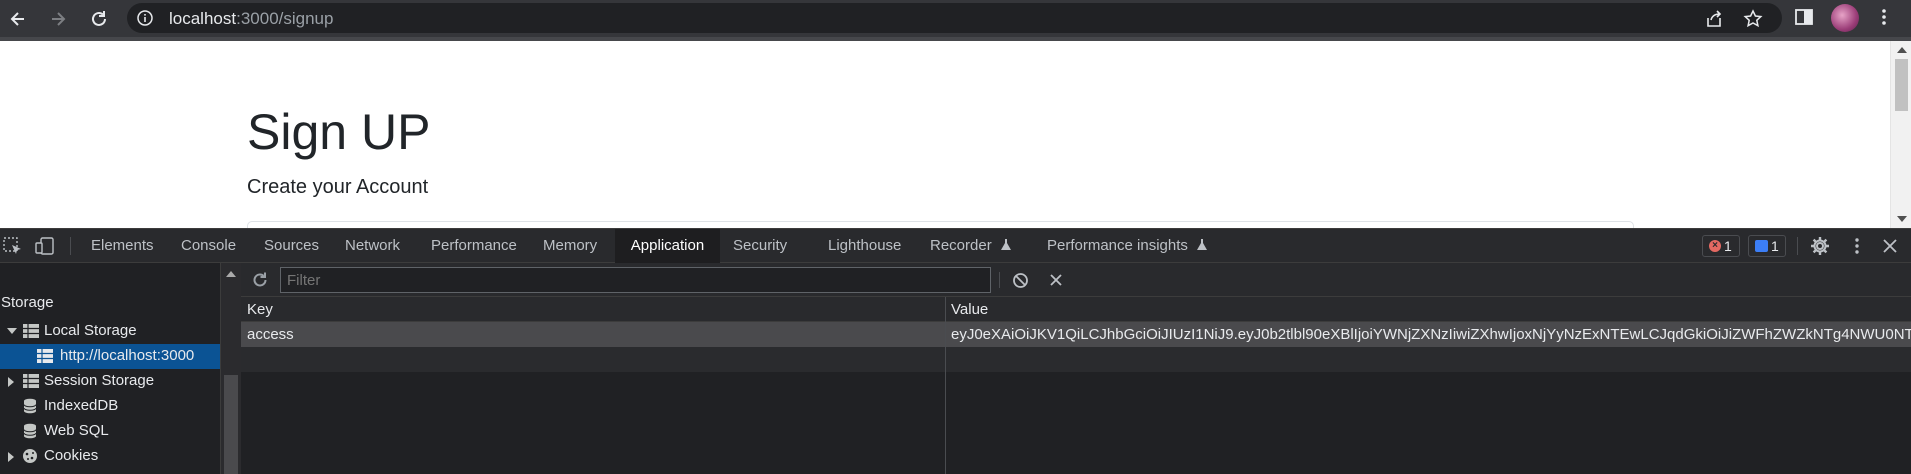  I want to click on tab-label: Network, so click(373, 245).